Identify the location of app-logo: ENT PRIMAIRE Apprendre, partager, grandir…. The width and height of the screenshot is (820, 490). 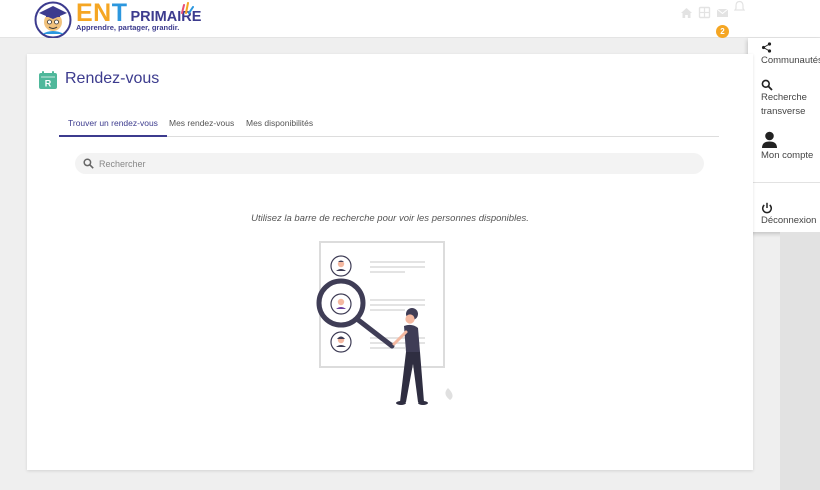
(117, 19).